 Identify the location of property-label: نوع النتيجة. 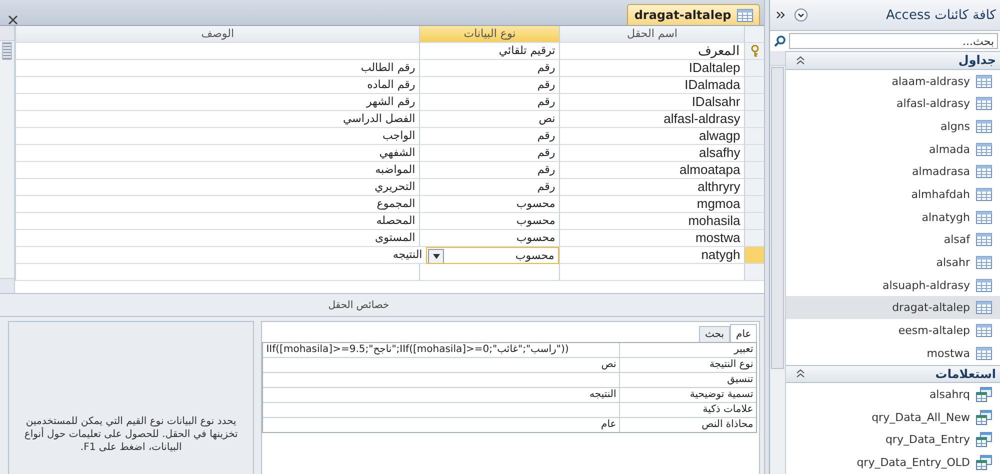
(687, 365).